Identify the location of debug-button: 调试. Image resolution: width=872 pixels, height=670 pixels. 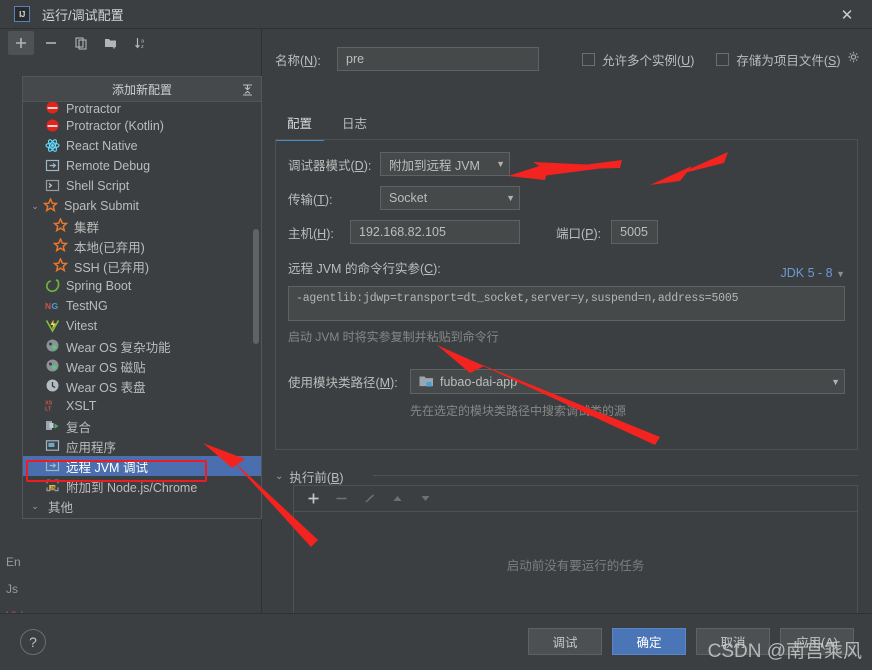
(565, 641).